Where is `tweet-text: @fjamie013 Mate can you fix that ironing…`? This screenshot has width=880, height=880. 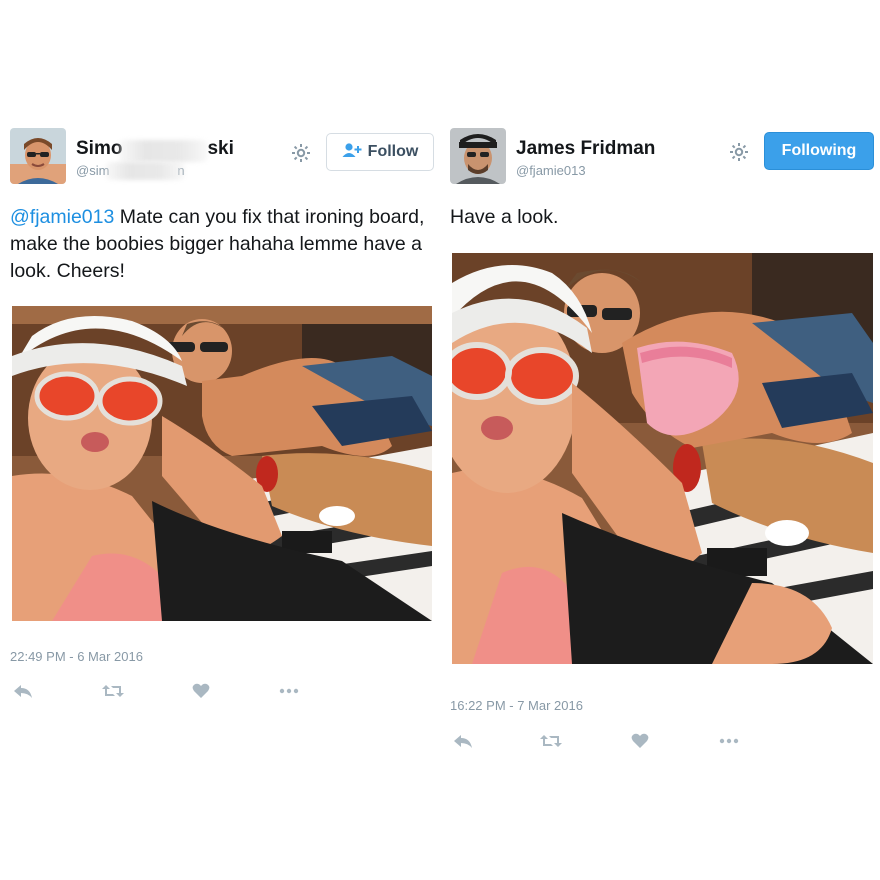
tweet-text: @fjamie013 Mate can you fix that ironing… is located at coordinates (217, 244).